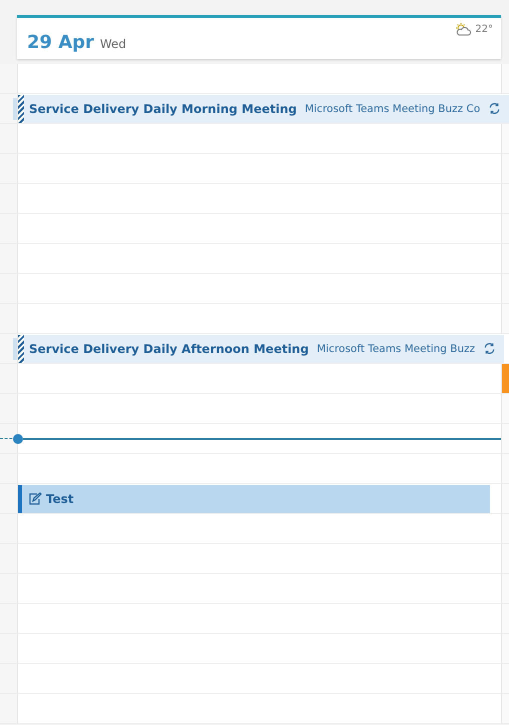 This screenshot has width=509, height=725. What do you see at coordinates (392, 108) in the screenshot?
I see `event-location: Microsoft Teams Meeting Buzz Co` at bounding box center [392, 108].